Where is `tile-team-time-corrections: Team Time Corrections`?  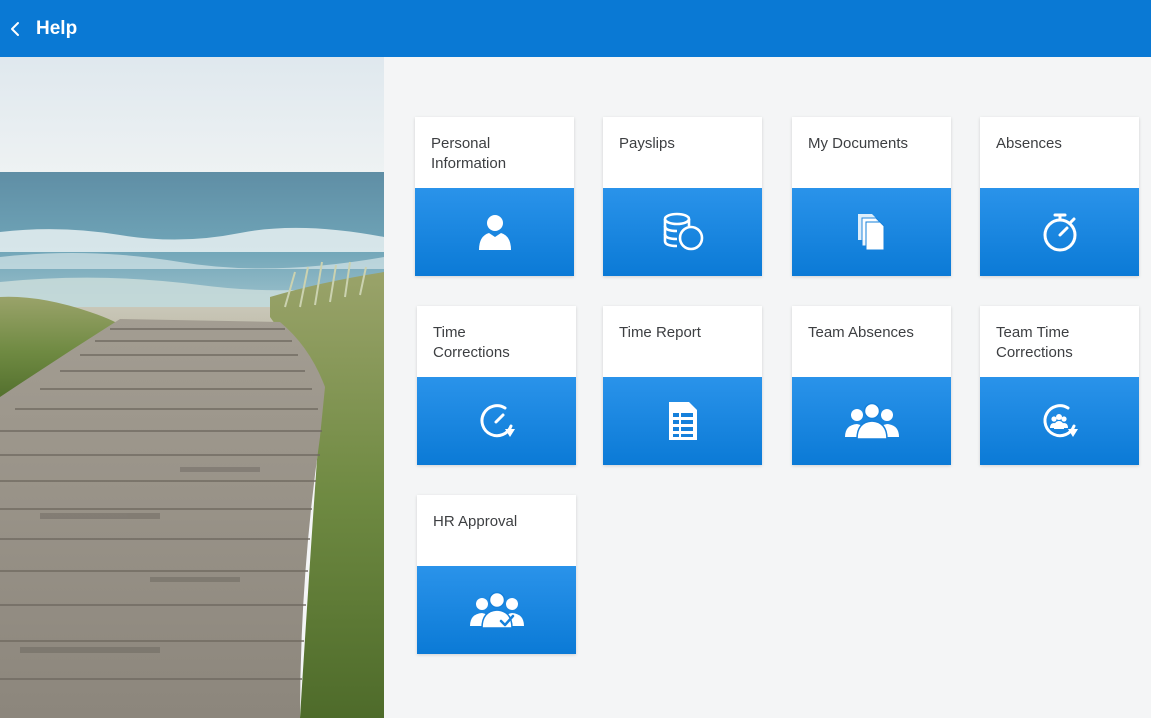
tile-team-time-corrections: Team Time Corrections is located at coordinates (1059, 385).